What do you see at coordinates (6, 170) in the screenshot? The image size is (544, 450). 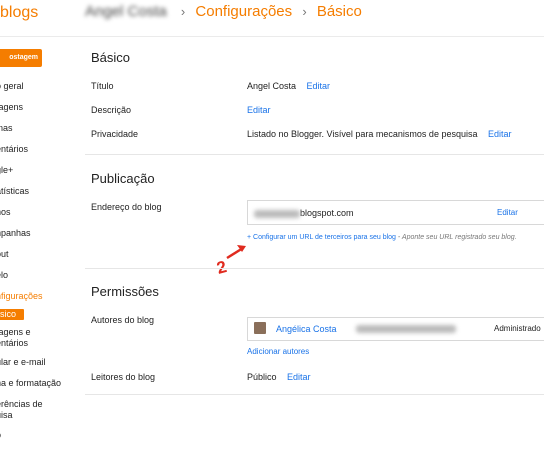 I see `sidebar-item-google-plus: gle+` at bounding box center [6, 170].